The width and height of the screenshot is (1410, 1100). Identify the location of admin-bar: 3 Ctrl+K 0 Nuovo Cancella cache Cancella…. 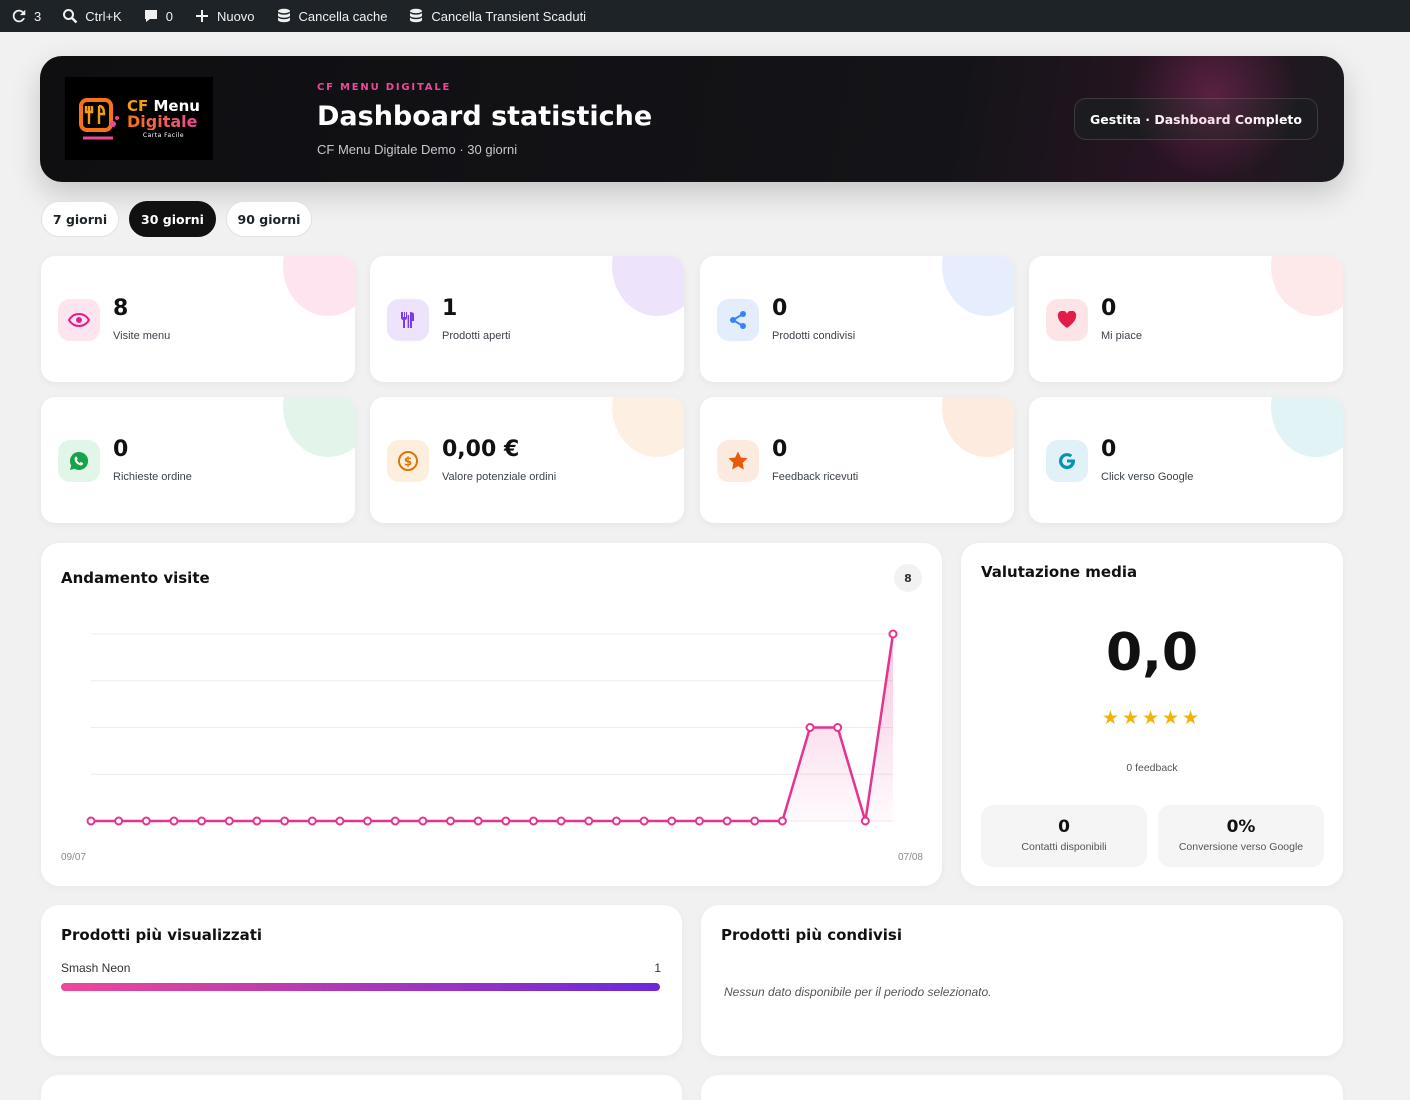
(705, 16).